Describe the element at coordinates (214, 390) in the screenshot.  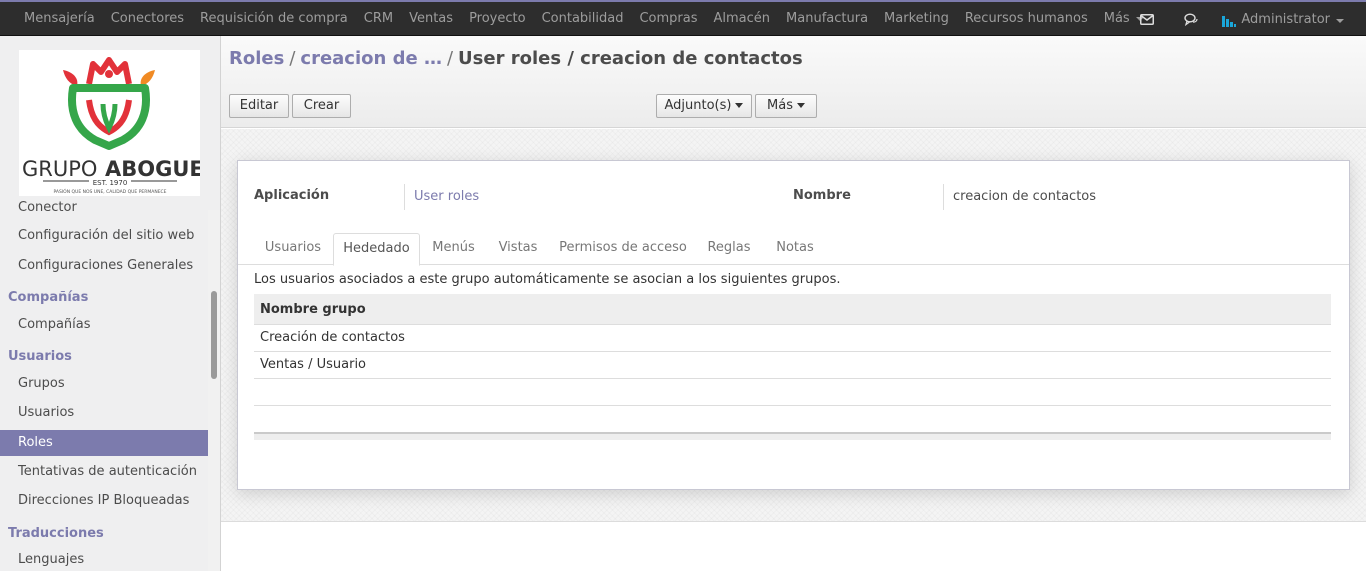
I see `sidebar-scrollbar` at that location.